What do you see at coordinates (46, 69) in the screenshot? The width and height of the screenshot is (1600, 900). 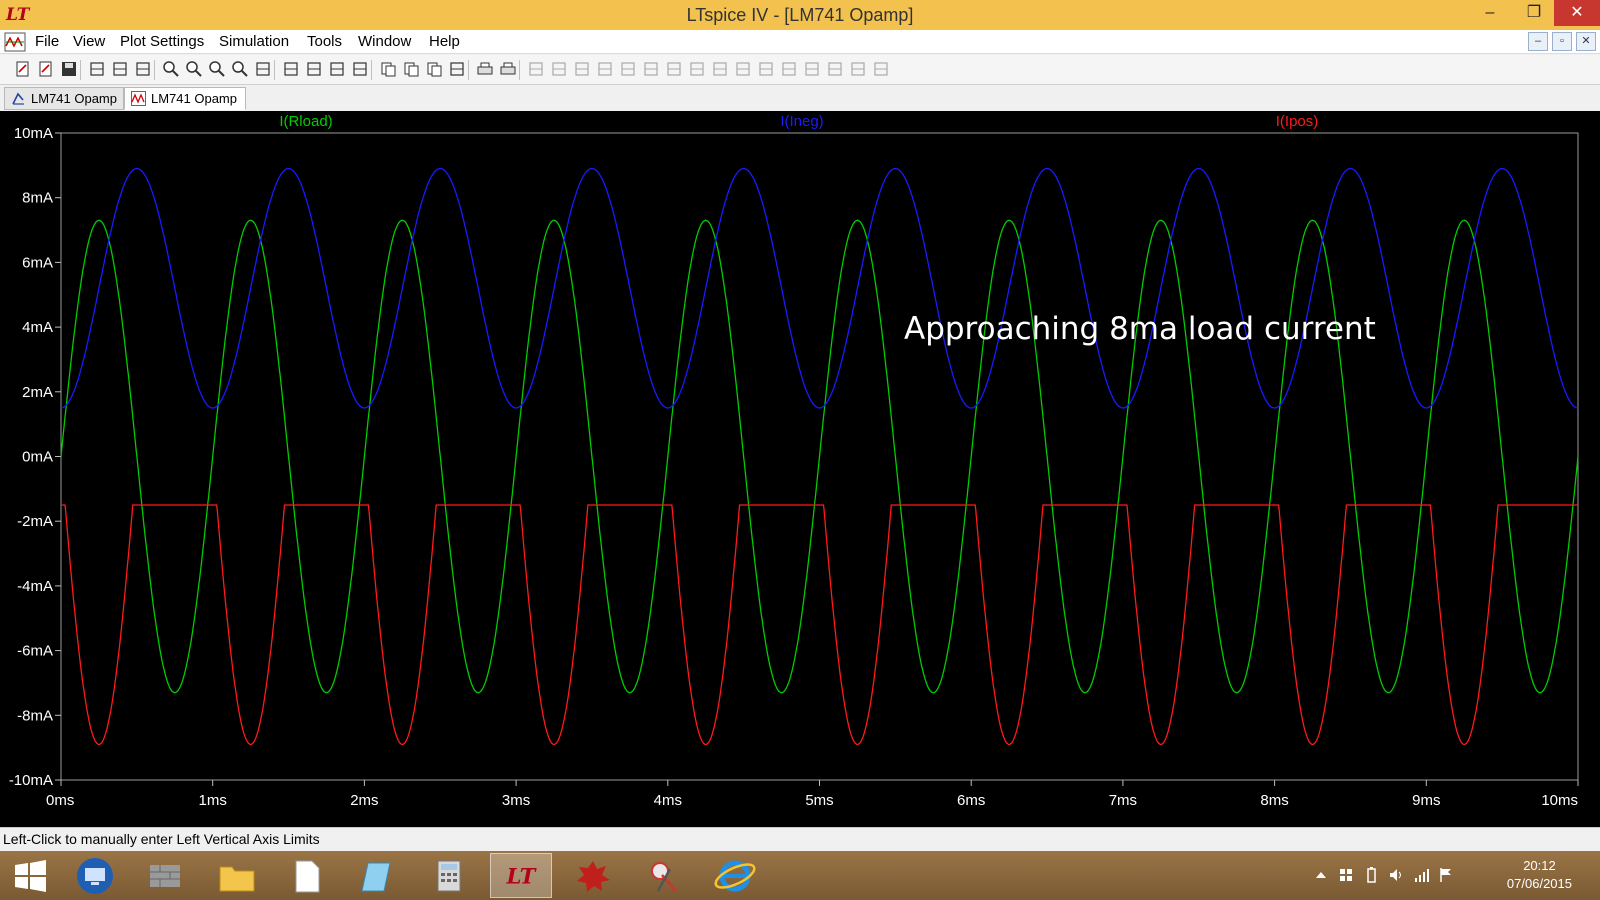 I see `open-icon` at bounding box center [46, 69].